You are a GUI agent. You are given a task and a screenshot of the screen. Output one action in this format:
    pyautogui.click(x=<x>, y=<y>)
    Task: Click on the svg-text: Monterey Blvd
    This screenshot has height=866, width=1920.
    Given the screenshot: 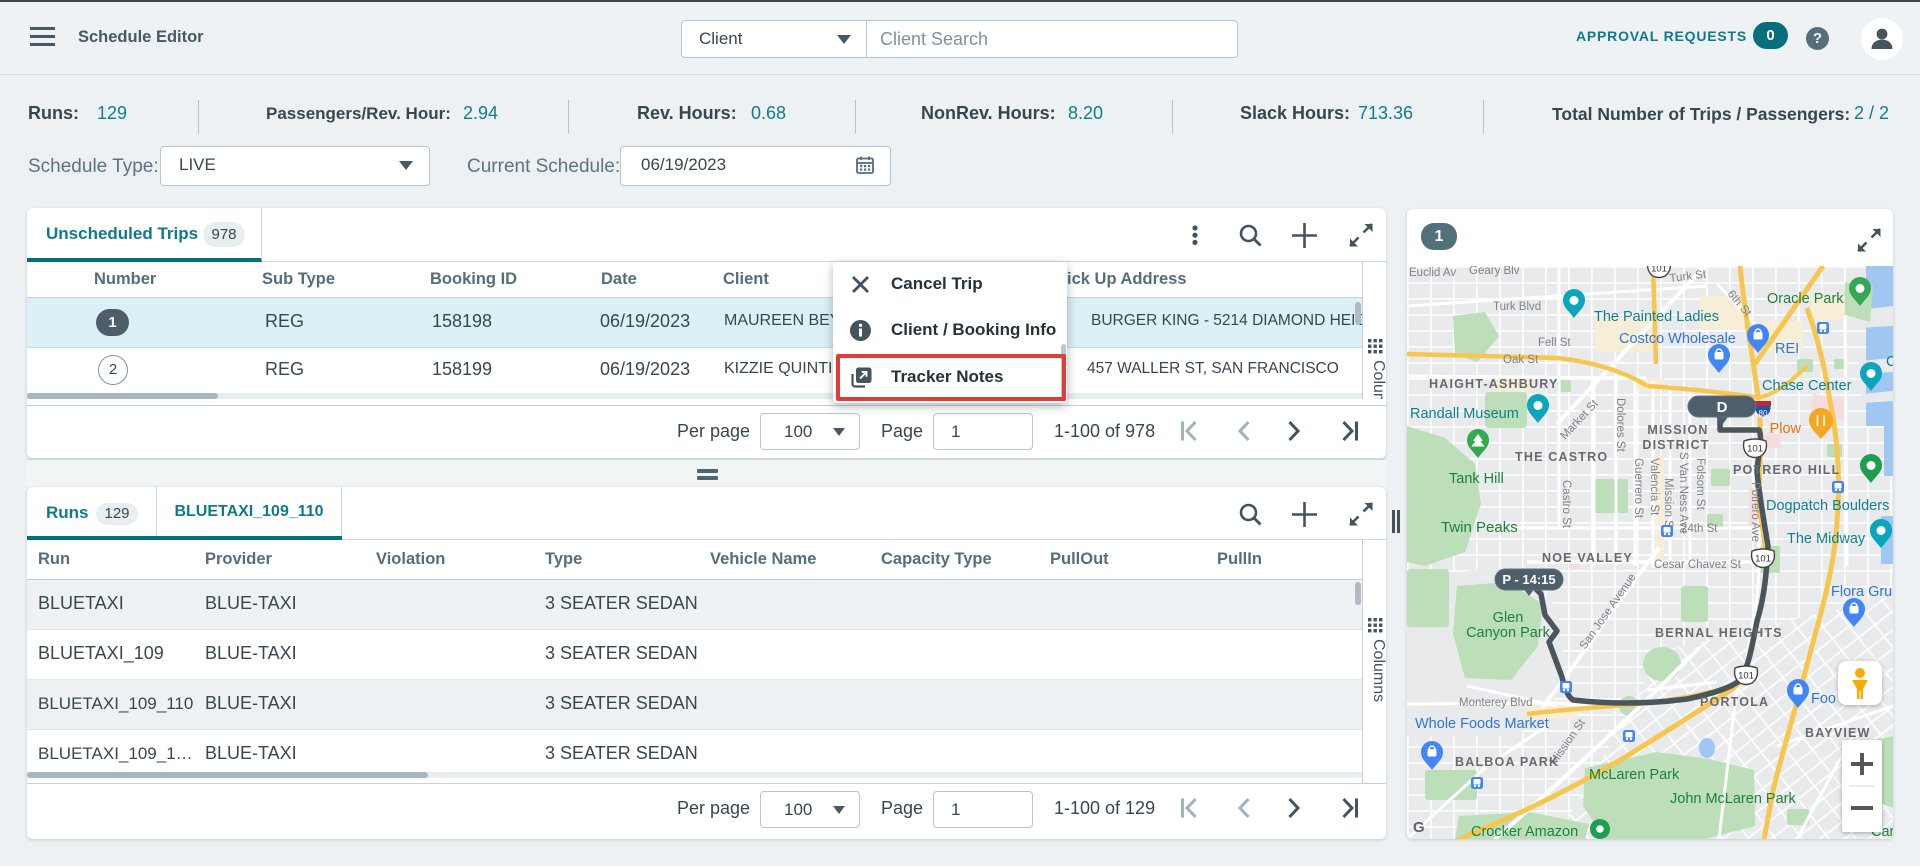 What is the action you would take?
    pyautogui.click(x=1496, y=703)
    